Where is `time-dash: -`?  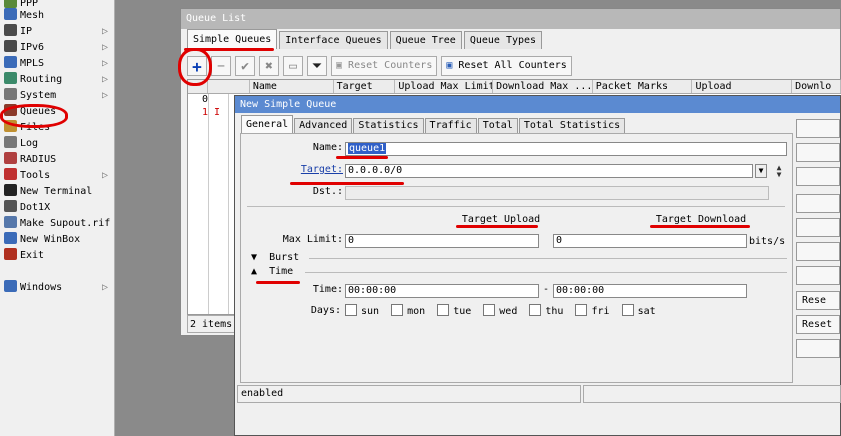 time-dash: - is located at coordinates (546, 289).